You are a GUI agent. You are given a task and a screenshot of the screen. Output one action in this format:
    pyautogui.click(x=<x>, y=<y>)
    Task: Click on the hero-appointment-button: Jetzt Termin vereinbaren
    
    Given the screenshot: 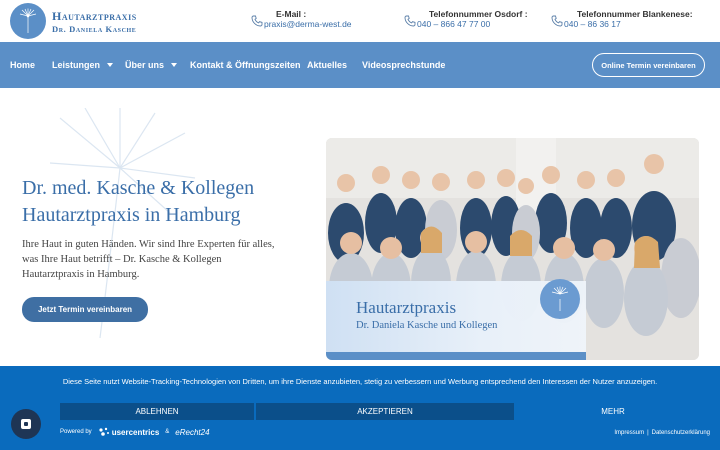 What is the action you would take?
    pyautogui.click(x=85, y=309)
    